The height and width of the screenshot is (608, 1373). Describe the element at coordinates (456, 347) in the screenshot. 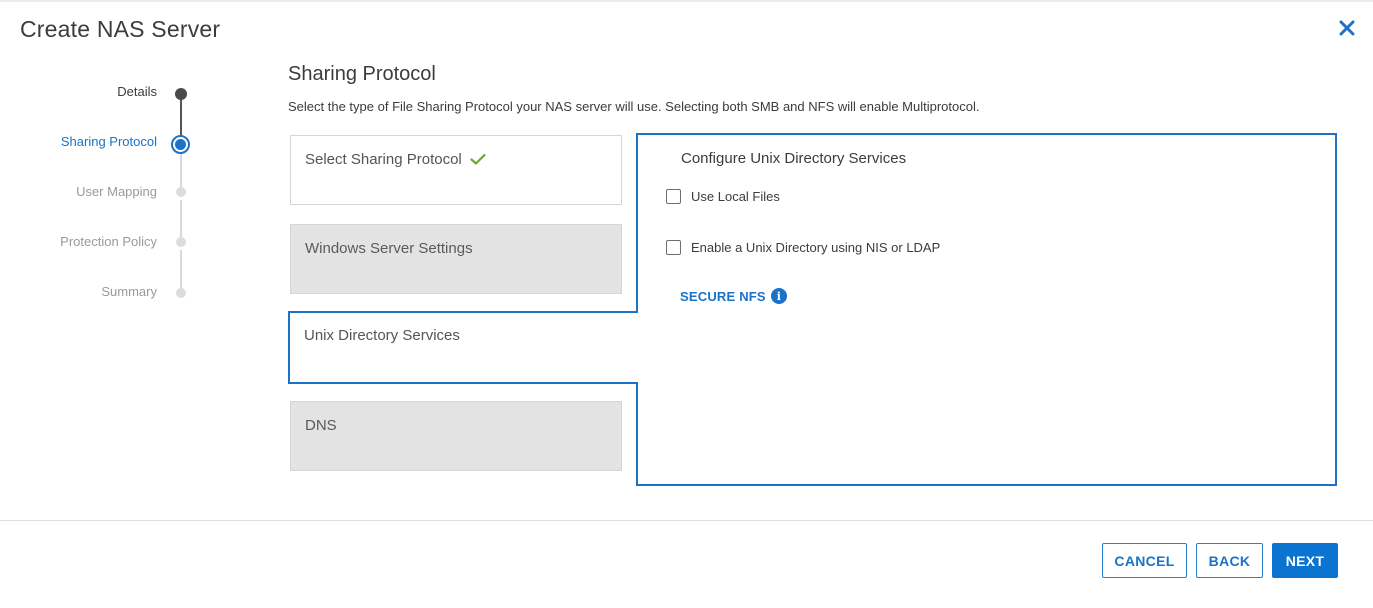

I see `card-unix-directory-services: Unix Directory Services` at that location.